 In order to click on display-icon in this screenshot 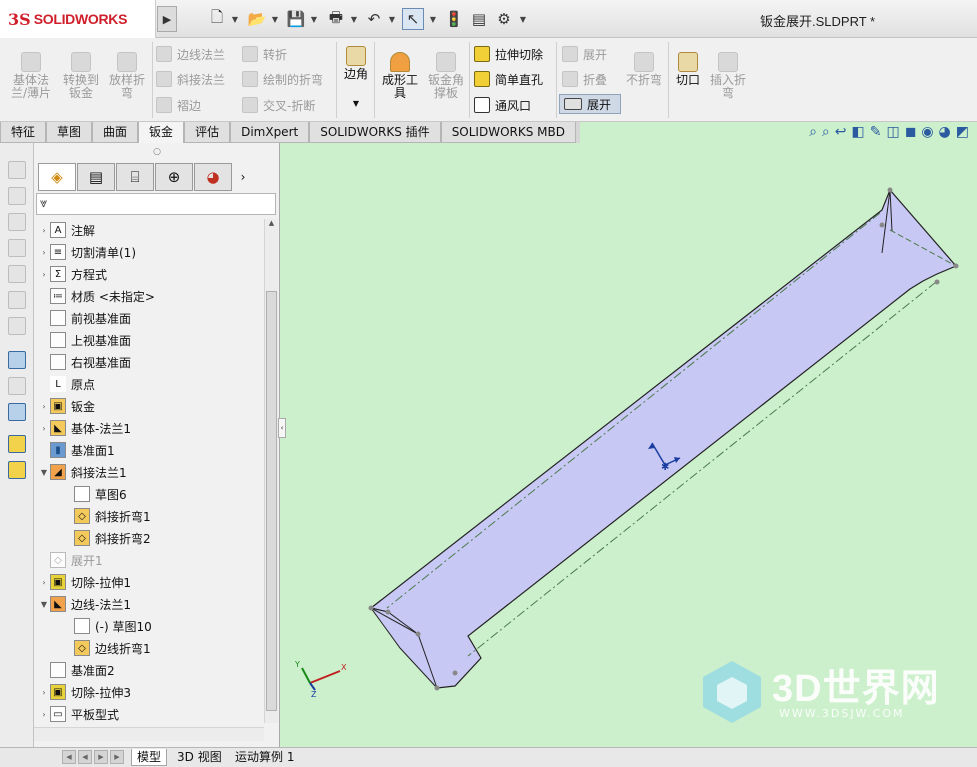, I will do `click(17, 412)`.